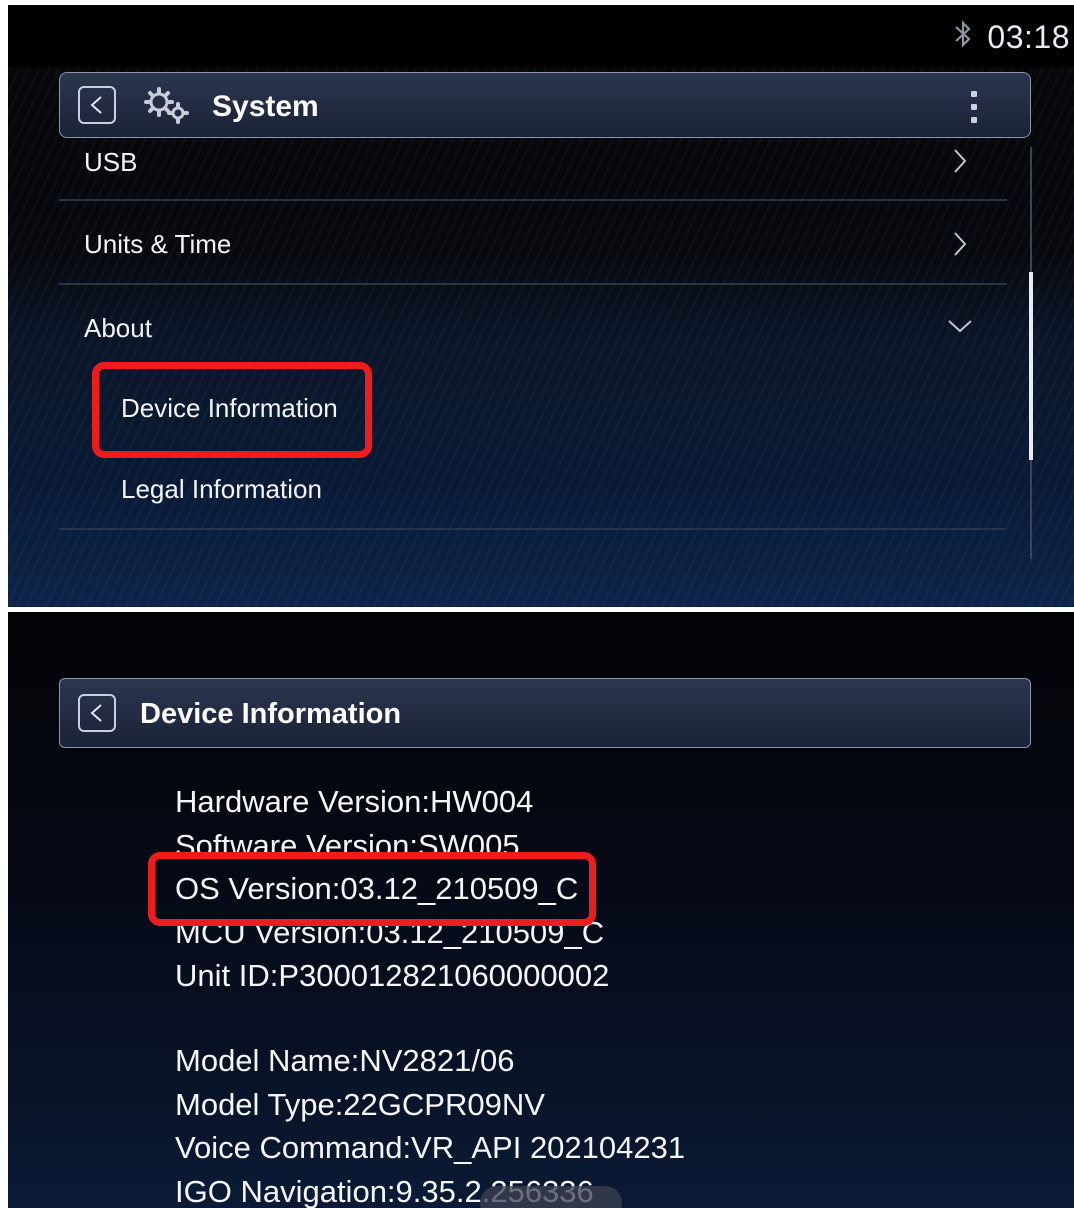 This screenshot has height=1208, width=1074. I want to click on more-vert-icon, so click(974, 108).